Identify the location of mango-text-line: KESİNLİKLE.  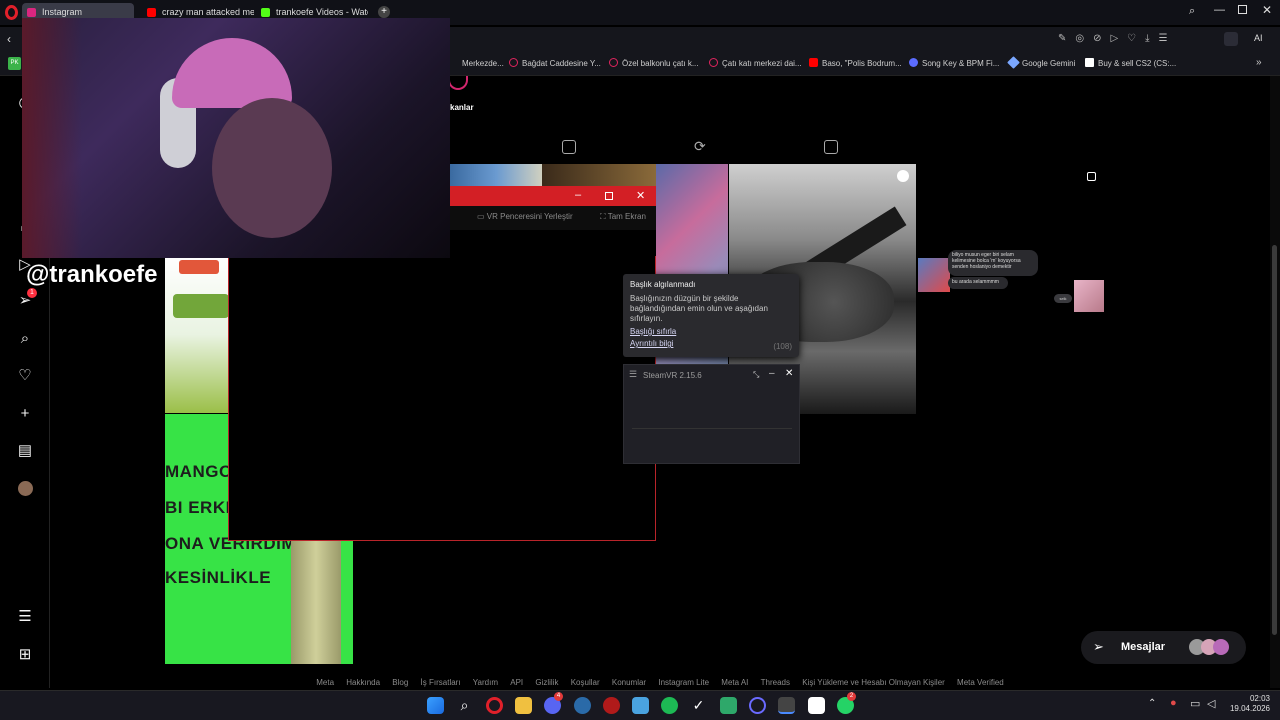
(218, 577).